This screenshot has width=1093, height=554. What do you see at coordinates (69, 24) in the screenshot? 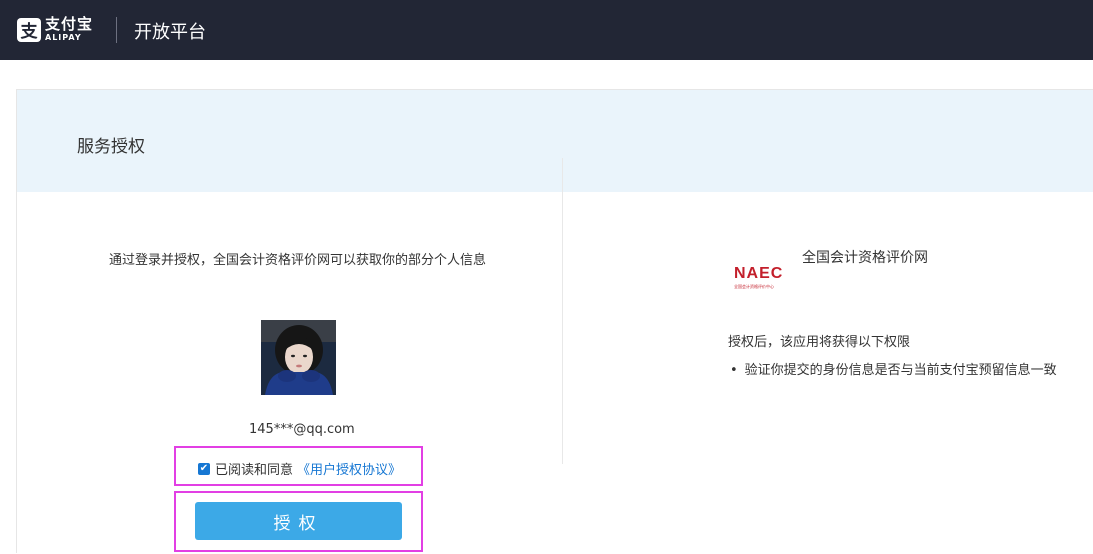
I see `logo-text-zh: 支付宝` at bounding box center [69, 24].